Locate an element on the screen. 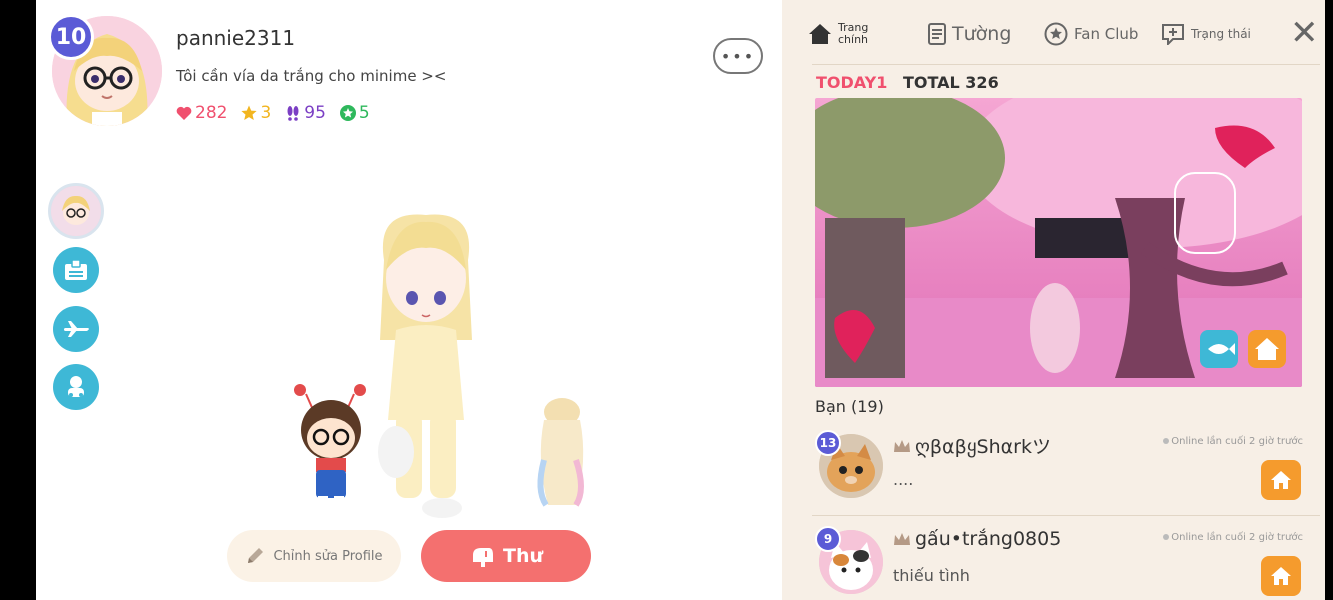 Image resolution: width=1333 pixels, height=600 pixels. more-dots-icon: ••• is located at coordinates (738, 56).